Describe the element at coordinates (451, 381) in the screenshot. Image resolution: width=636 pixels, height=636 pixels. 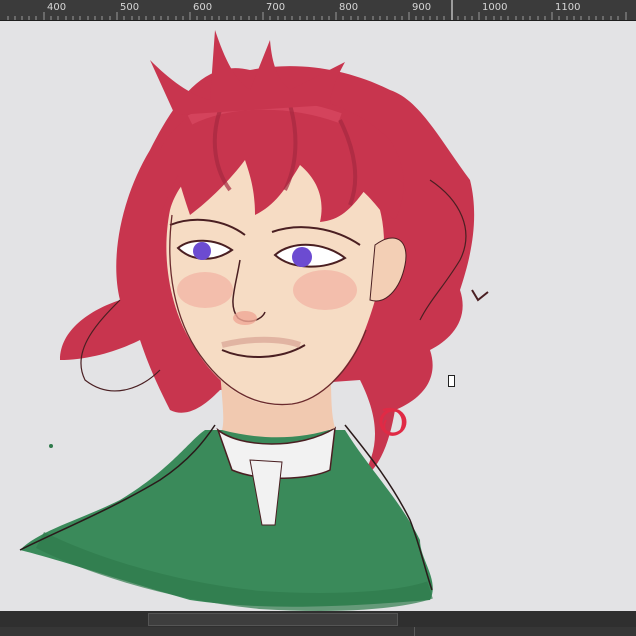
I see `text-cursor-icon` at that location.